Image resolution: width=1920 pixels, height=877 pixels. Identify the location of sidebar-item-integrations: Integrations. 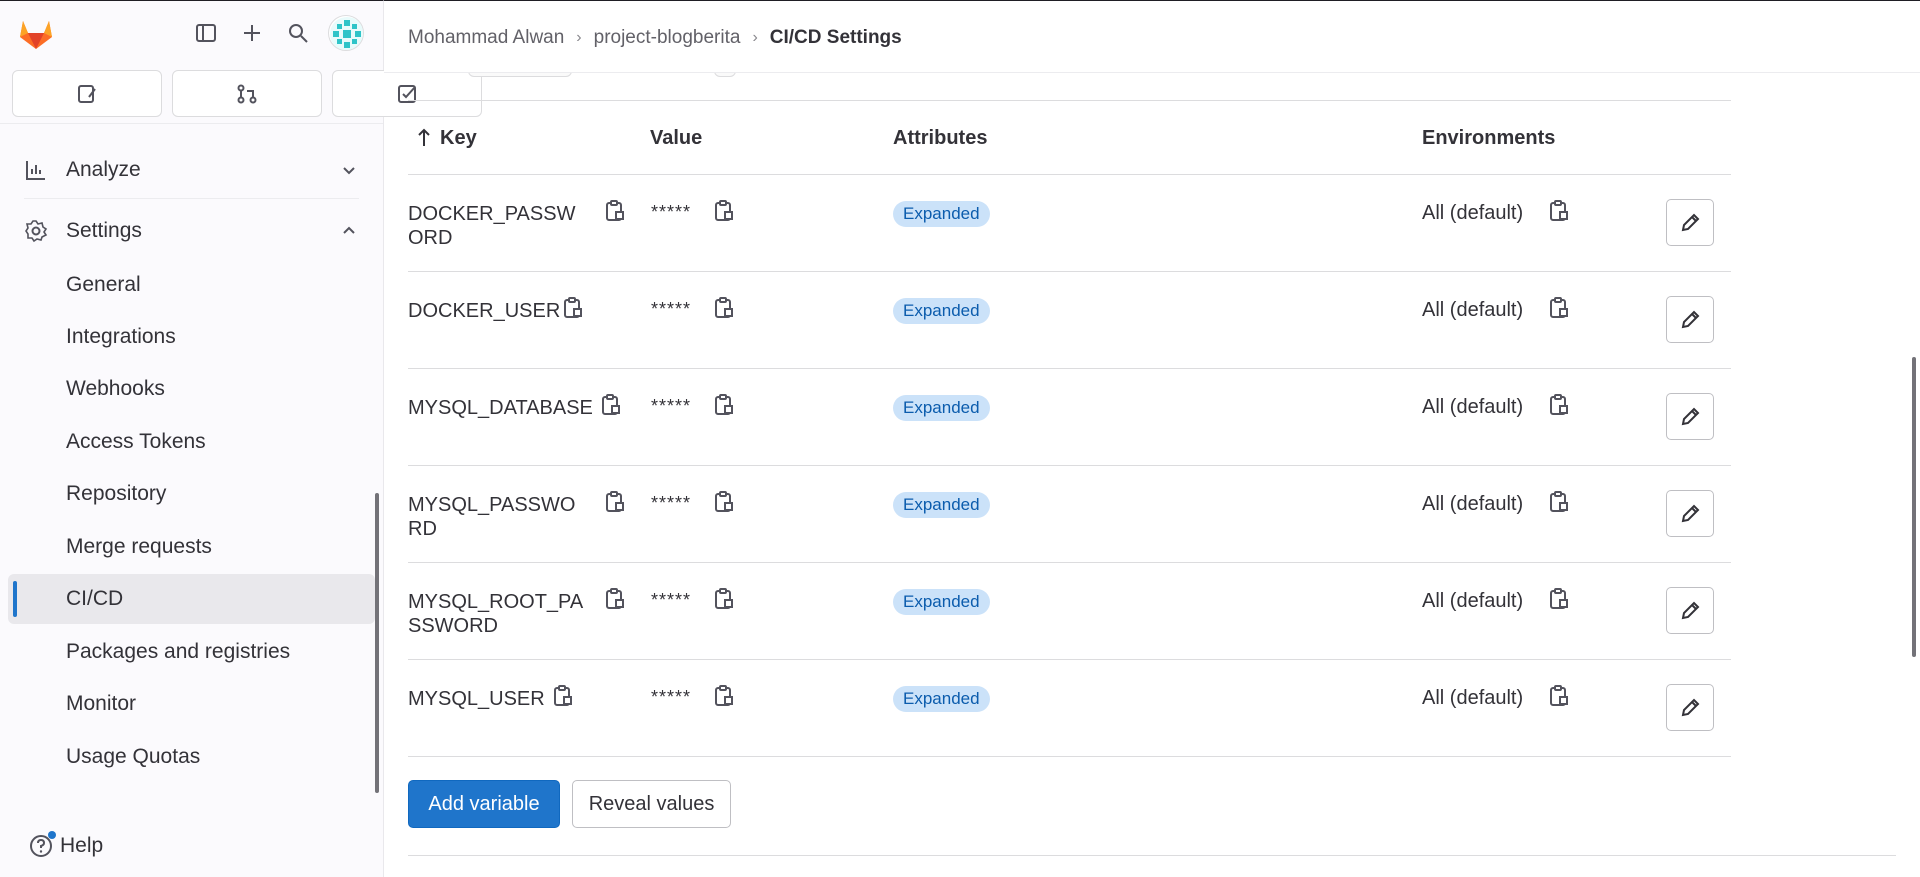
(191, 337).